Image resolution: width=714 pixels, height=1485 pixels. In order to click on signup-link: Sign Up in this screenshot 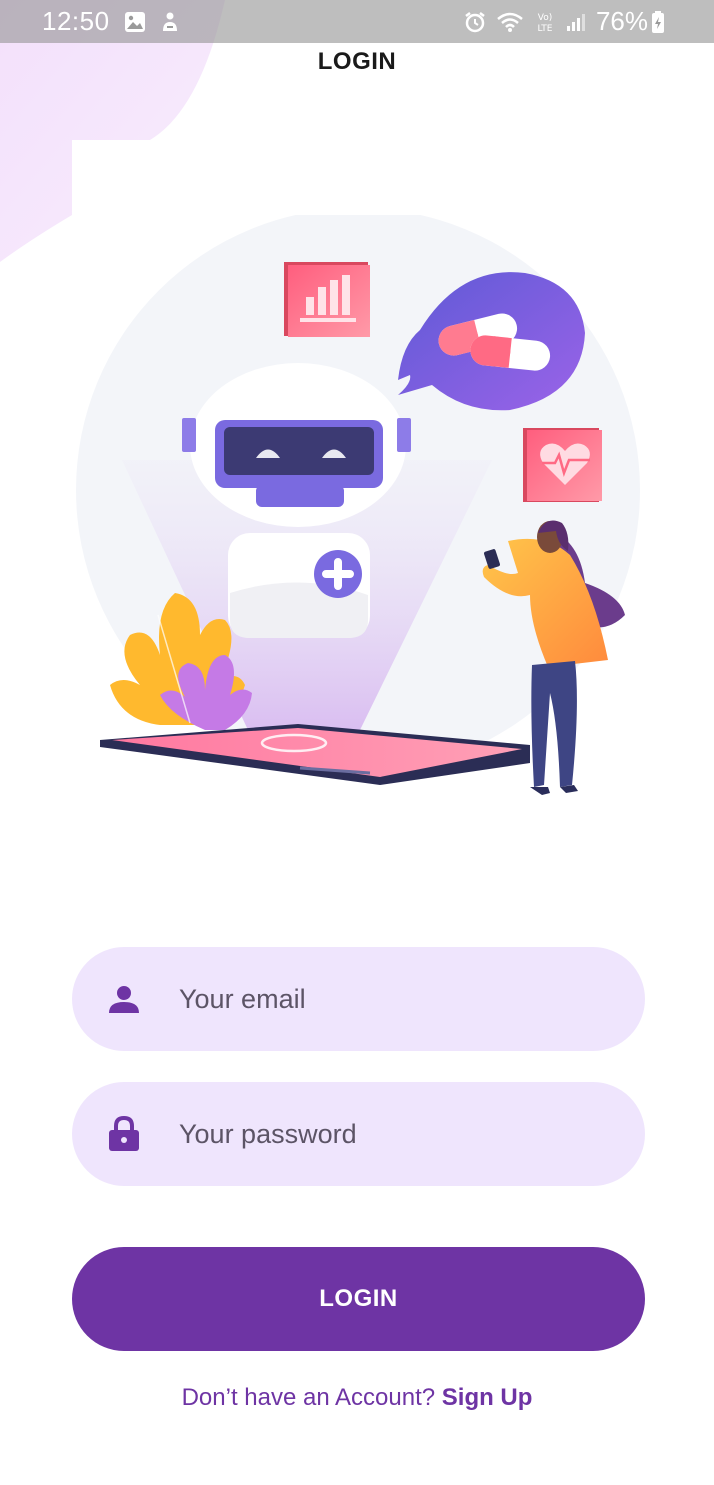, I will do `click(487, 1397)`.